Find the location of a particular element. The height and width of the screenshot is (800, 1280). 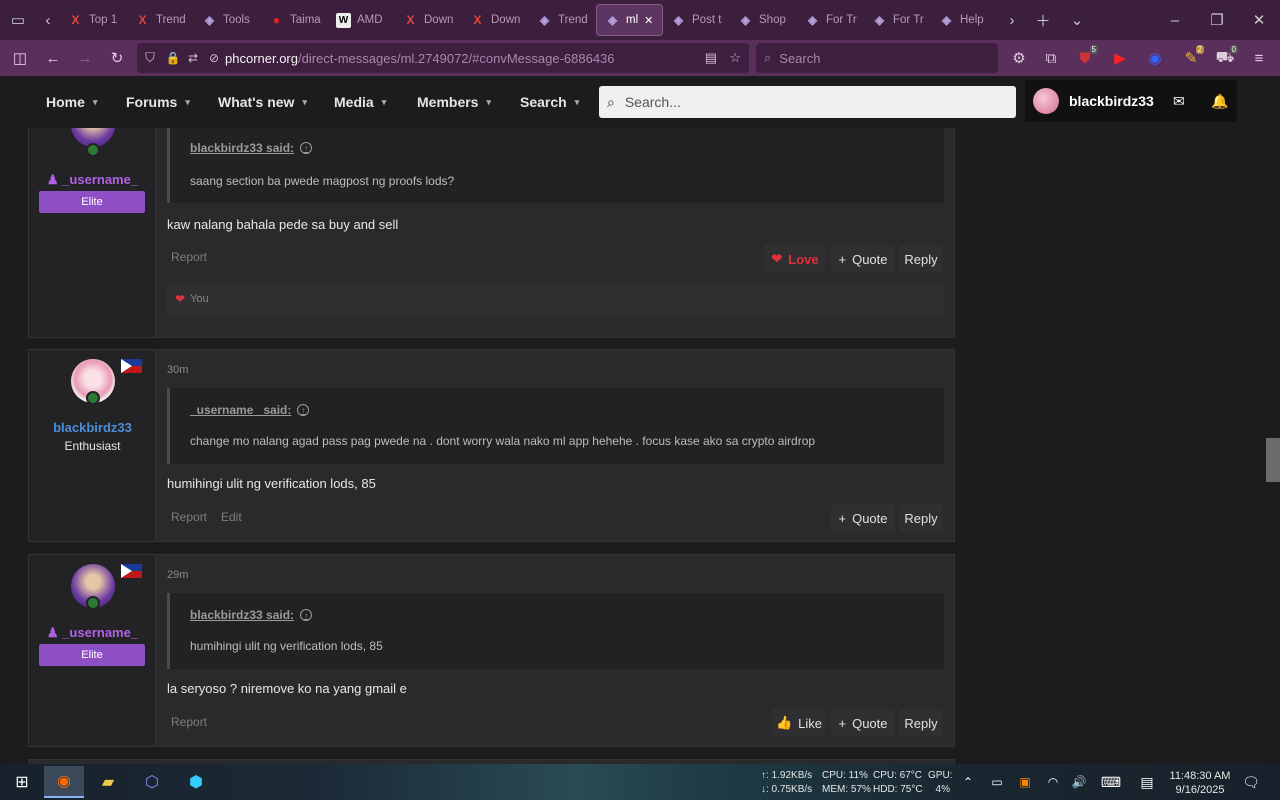

net-stats: ↑: 1.92KB/s ↓: 0.75KB/s is located at coordinates (786, 783).